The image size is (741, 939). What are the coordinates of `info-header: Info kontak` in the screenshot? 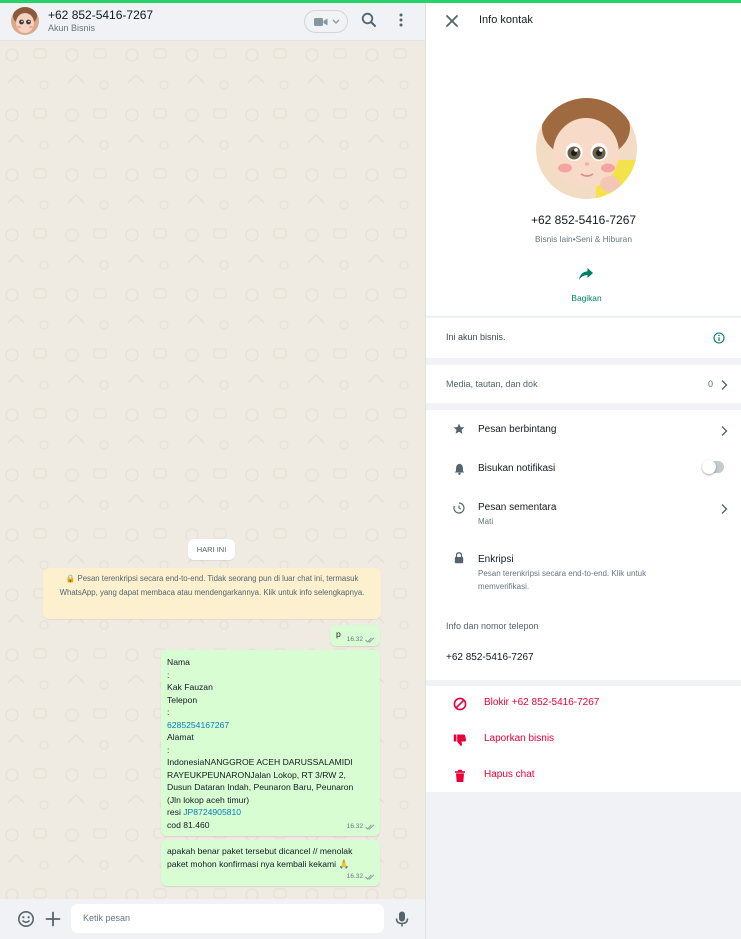 It's located at (583, 22).